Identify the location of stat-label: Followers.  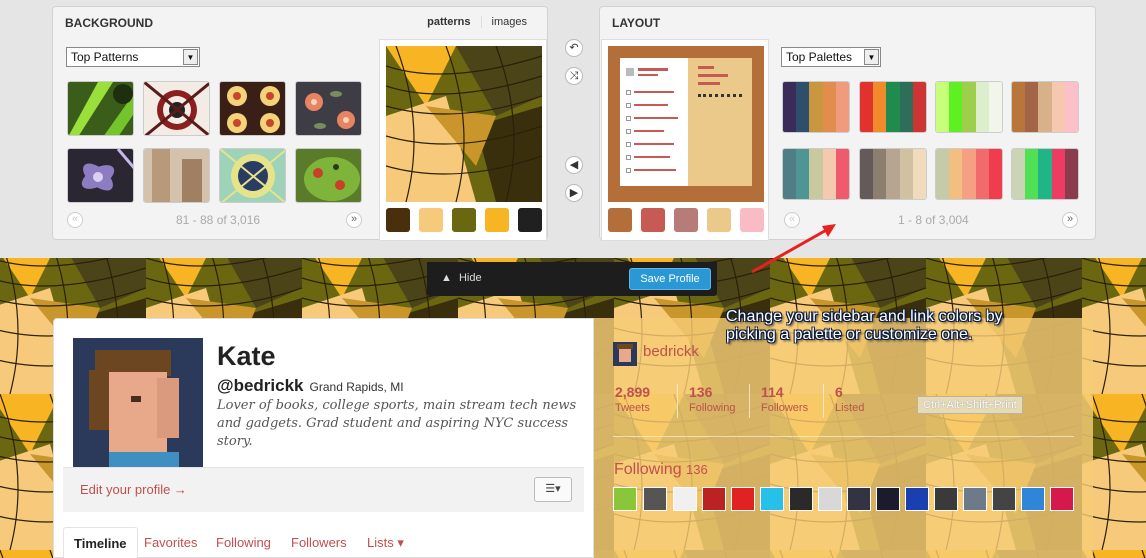
(785, 408).